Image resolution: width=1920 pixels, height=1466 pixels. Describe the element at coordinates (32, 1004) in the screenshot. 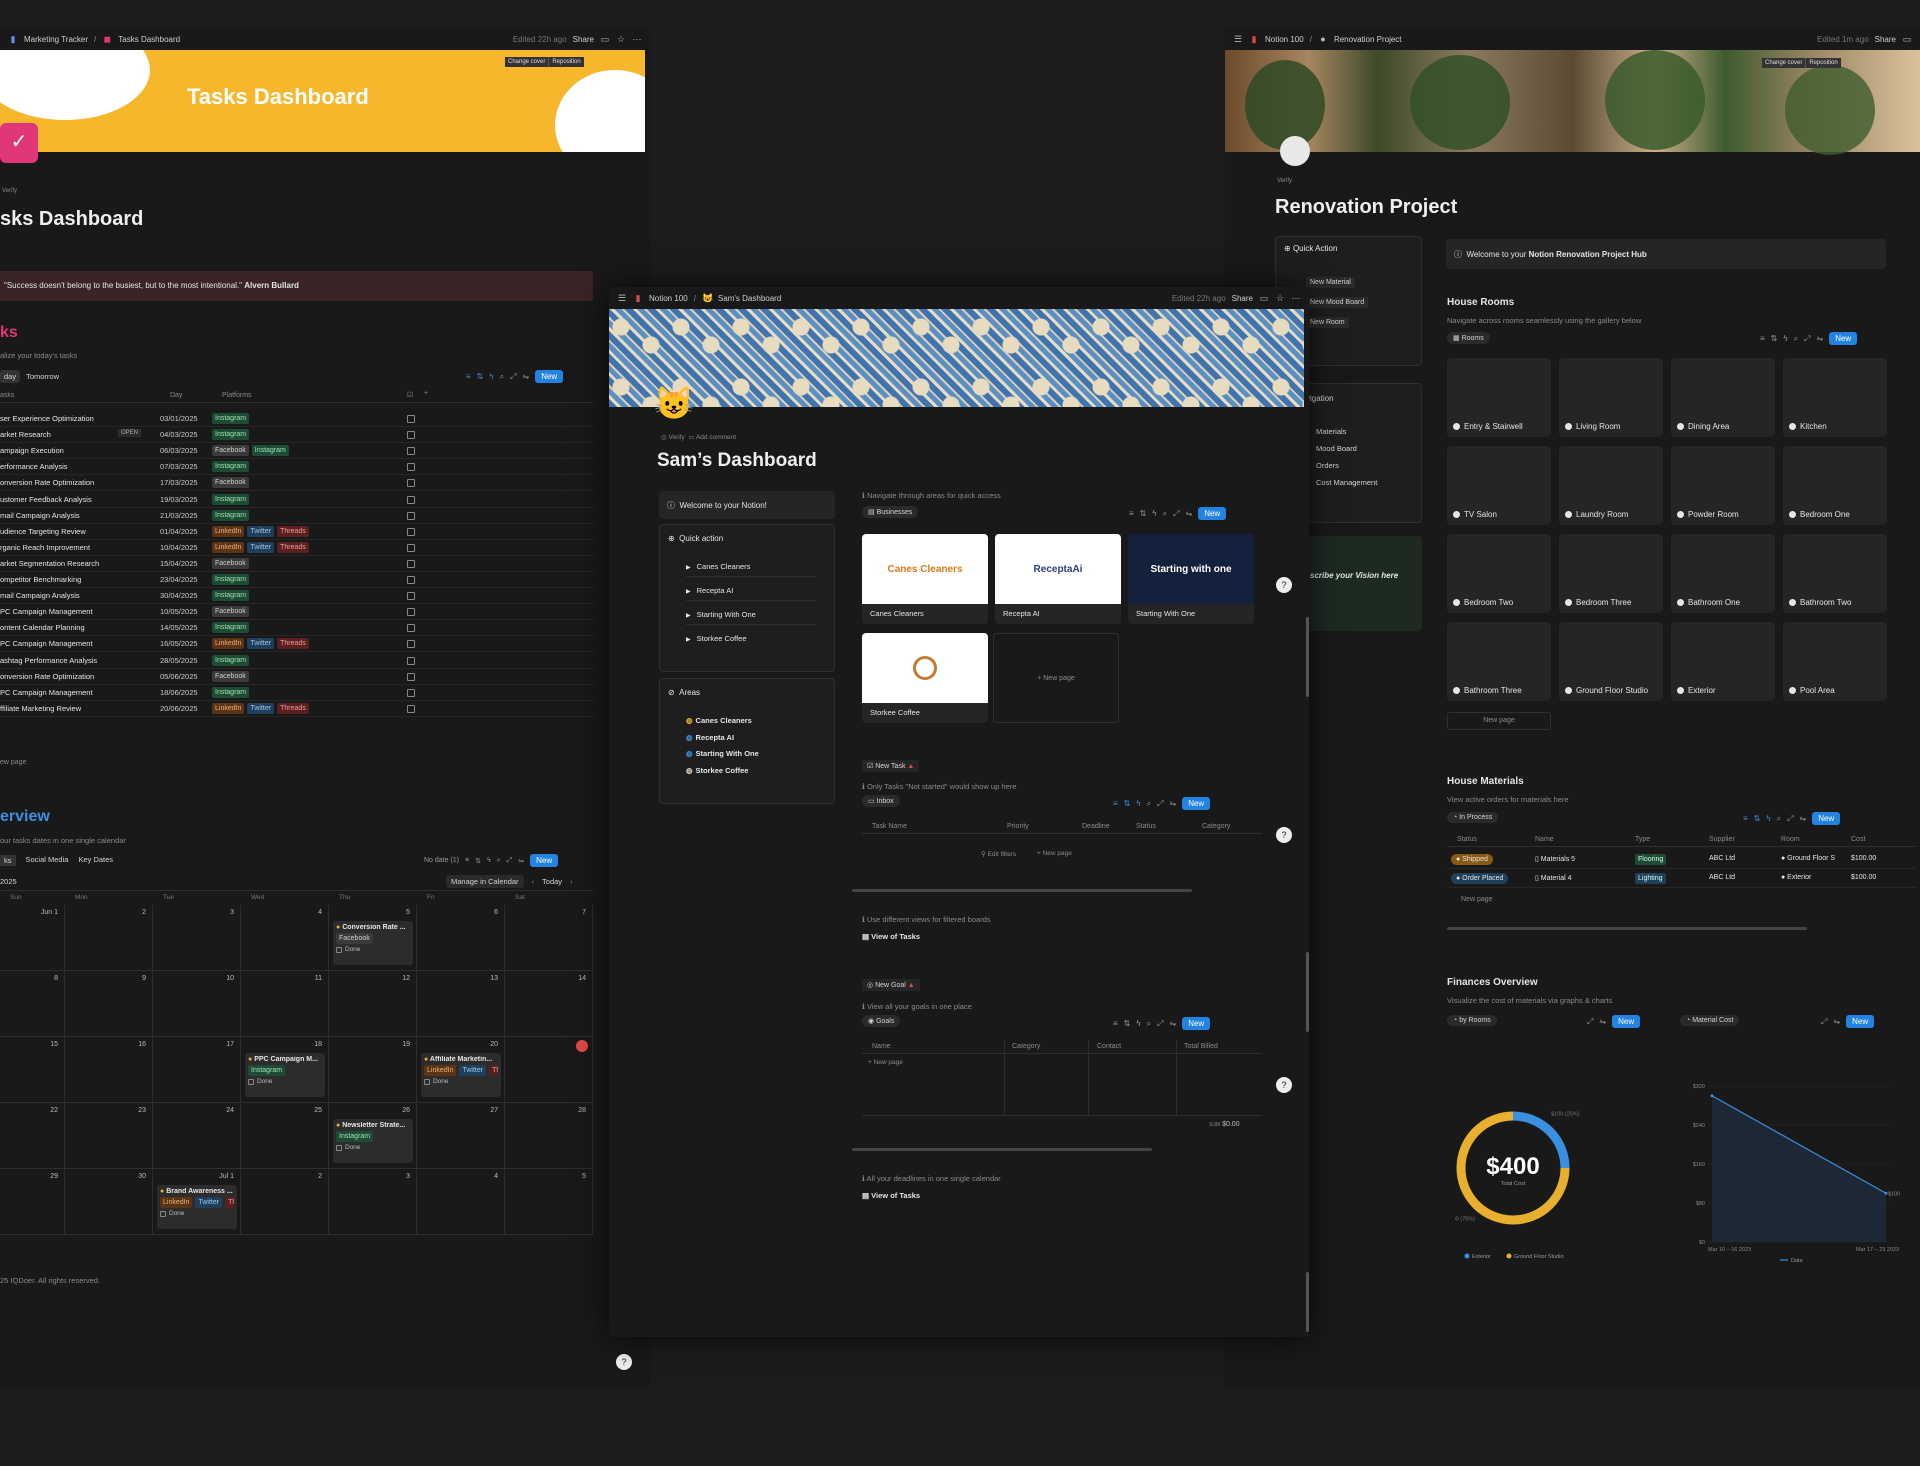

I see `calendar-day-cell: 8` at that location.